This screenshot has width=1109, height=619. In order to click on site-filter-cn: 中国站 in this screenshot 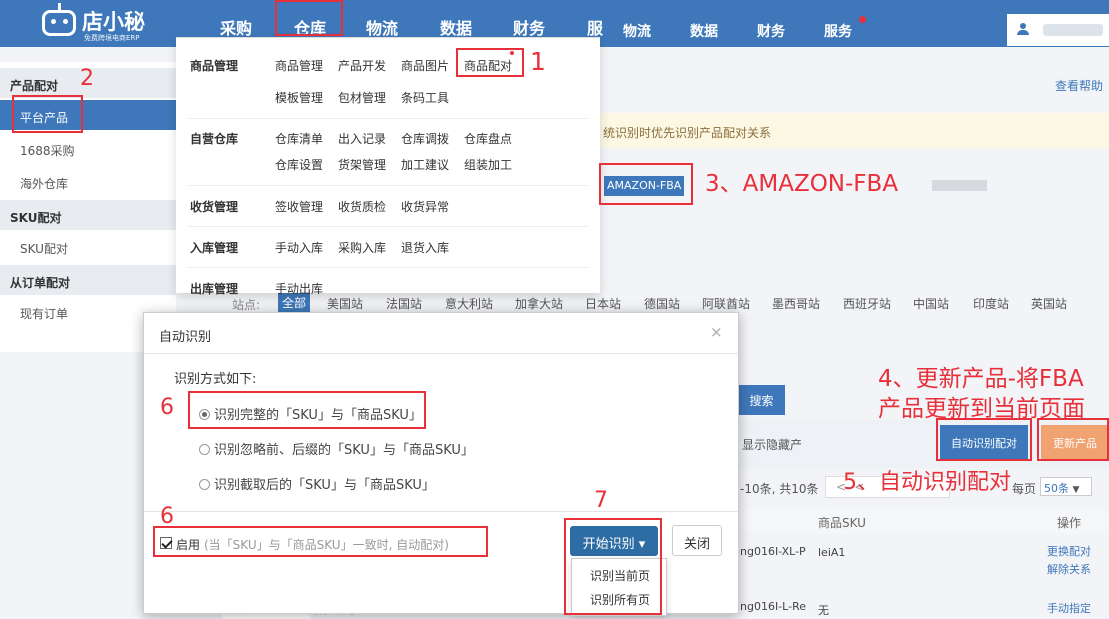, I will do `click(931, 303)`.